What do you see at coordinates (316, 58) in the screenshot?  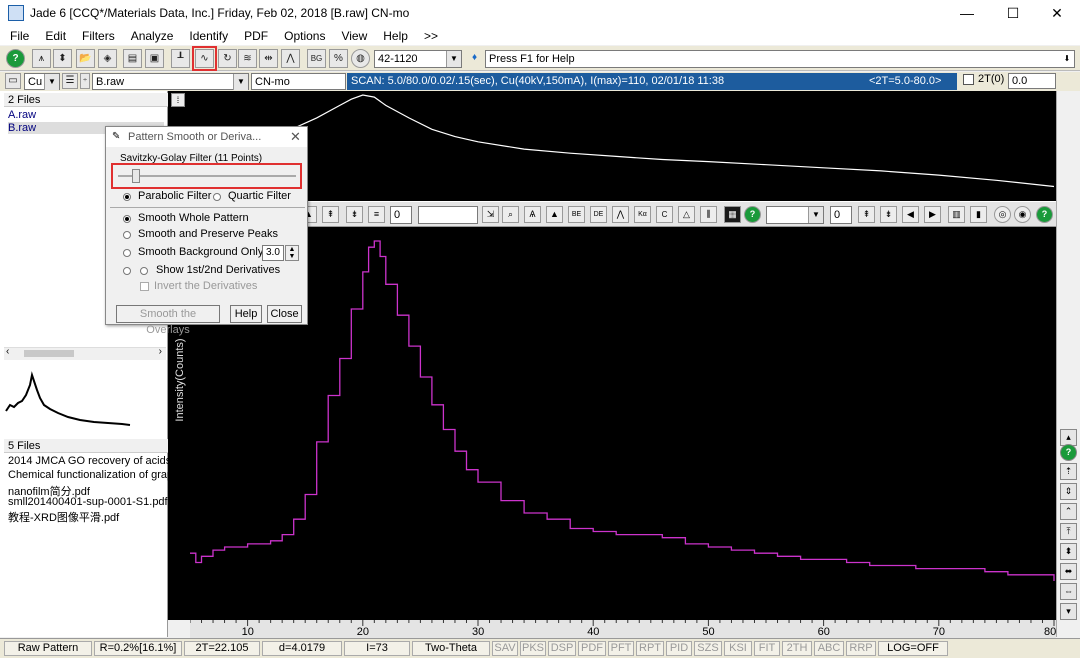 I see `background-button: BG` at bounding box center [316, 58].